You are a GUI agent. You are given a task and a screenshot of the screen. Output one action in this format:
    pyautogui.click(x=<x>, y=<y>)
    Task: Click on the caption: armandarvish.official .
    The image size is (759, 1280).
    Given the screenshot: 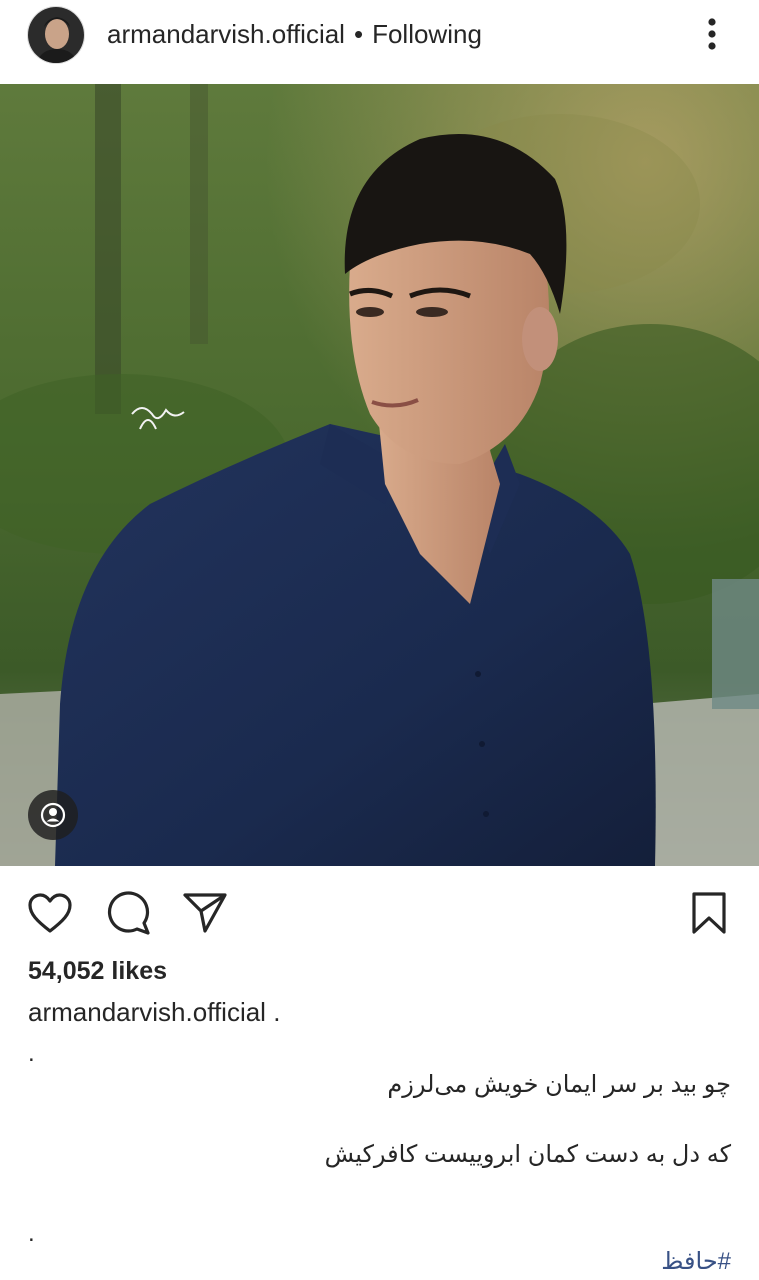 What is the action you would take?
    pyautogui.click(x=154, y=1012)
    